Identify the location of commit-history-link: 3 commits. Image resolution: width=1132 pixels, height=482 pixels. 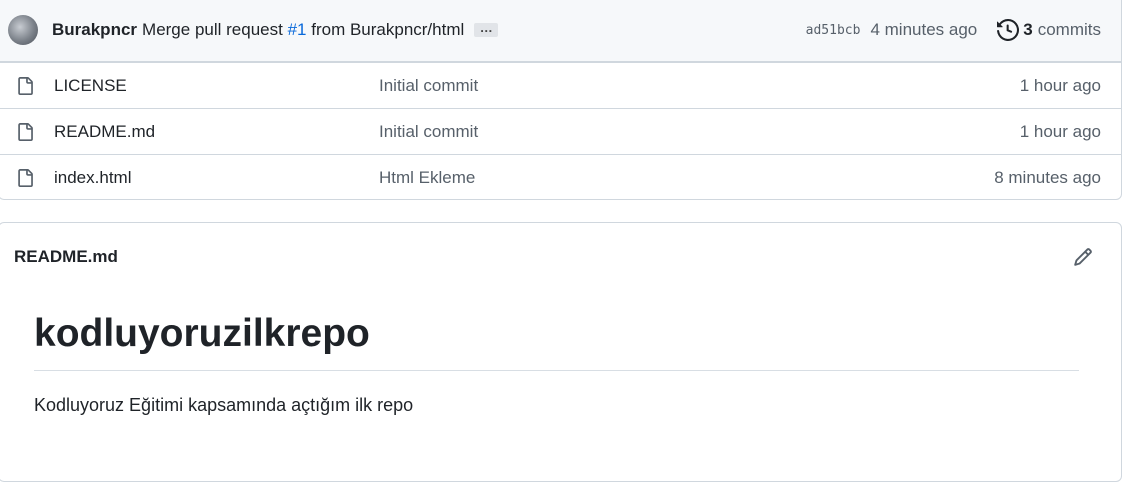
(1049, 30).